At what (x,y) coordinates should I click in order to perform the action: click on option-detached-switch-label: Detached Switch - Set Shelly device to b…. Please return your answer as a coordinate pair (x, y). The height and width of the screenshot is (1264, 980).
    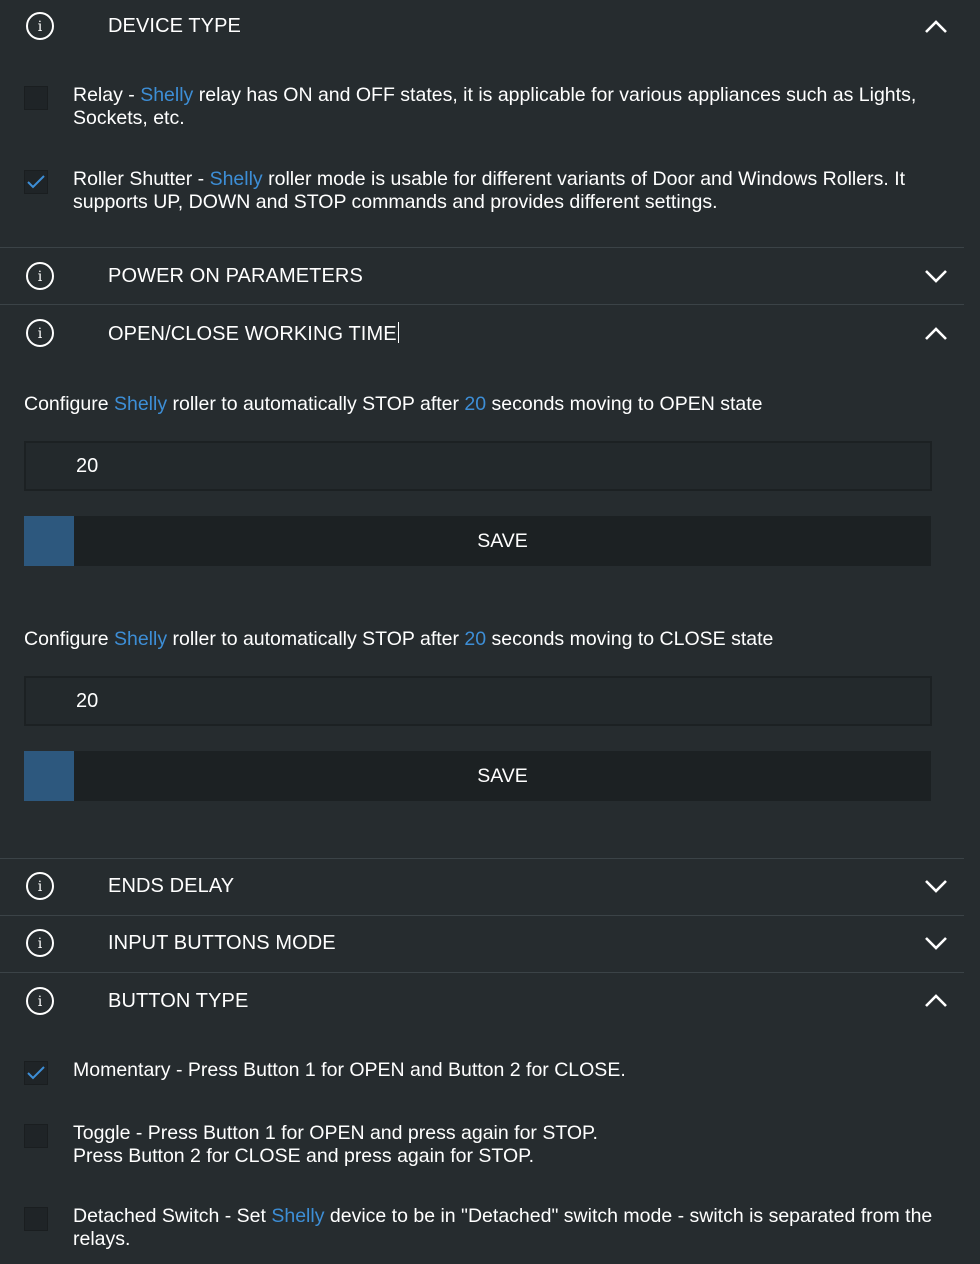
    Looking at the image, I should click on (503, 1227).